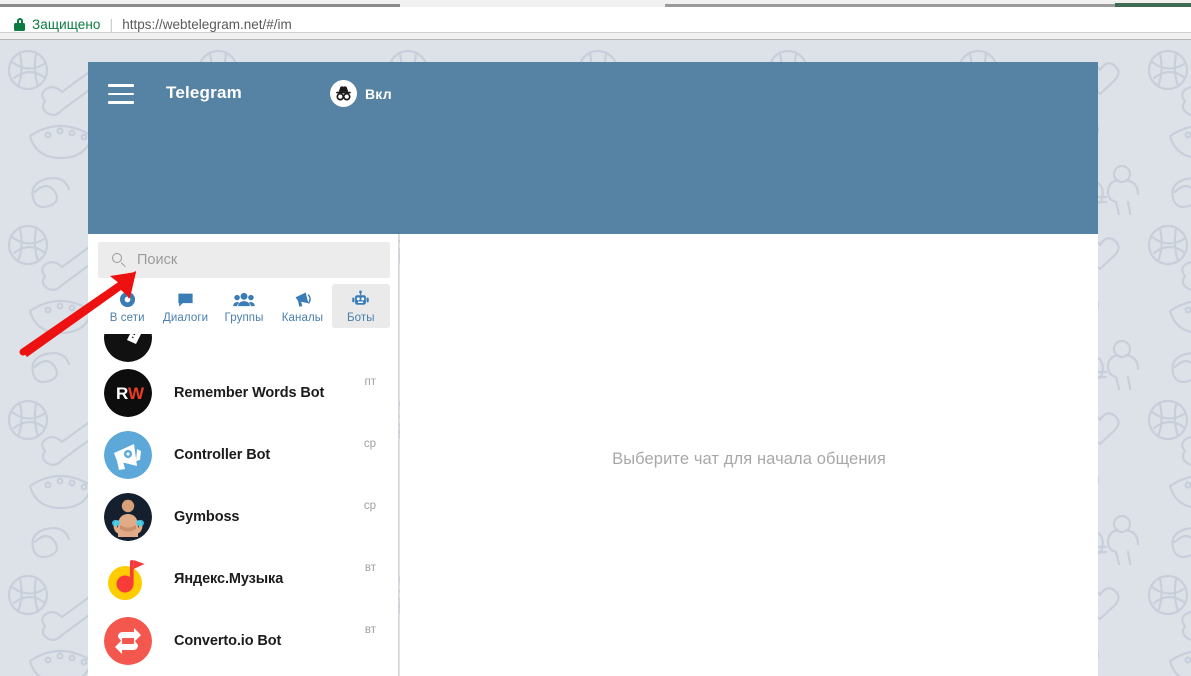 The image size is (1191, 676). I want to click on list-item: Gymboss ср, so click(243, 517).